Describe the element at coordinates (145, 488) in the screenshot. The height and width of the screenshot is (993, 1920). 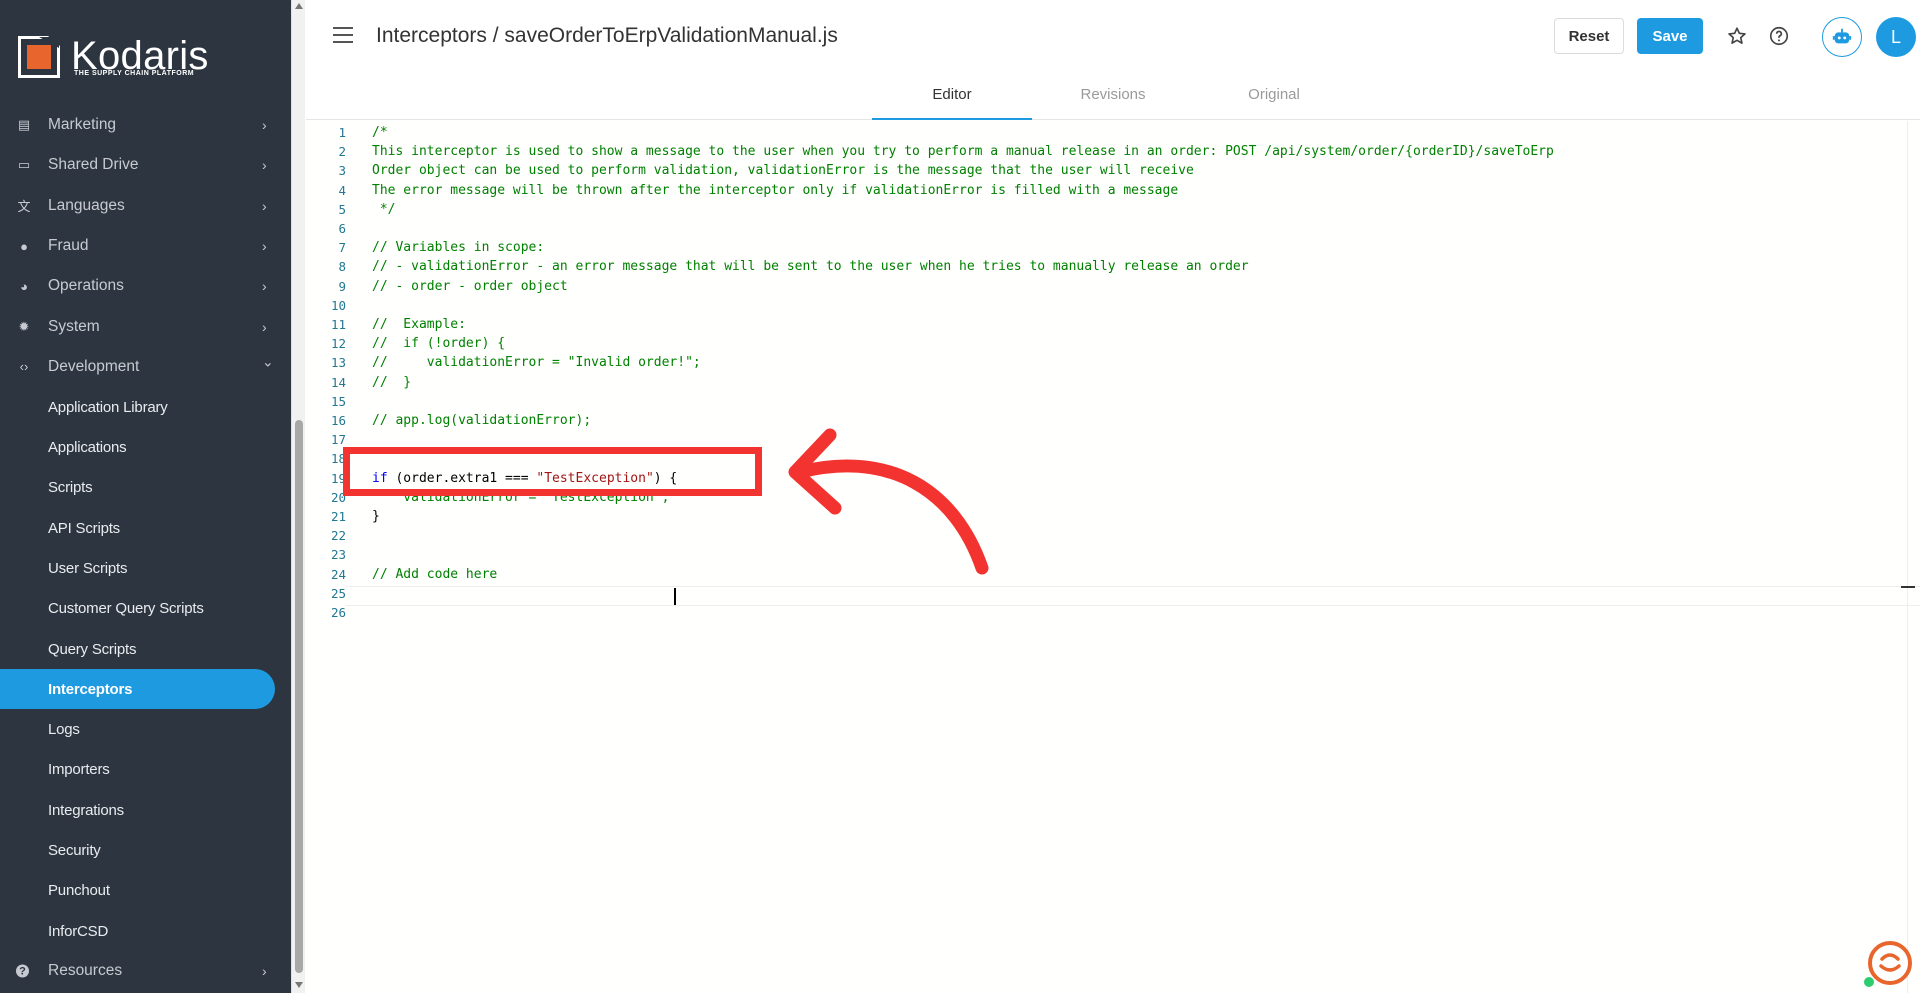
I see `sidebar-subitem-scripts: Scripts` at that location.